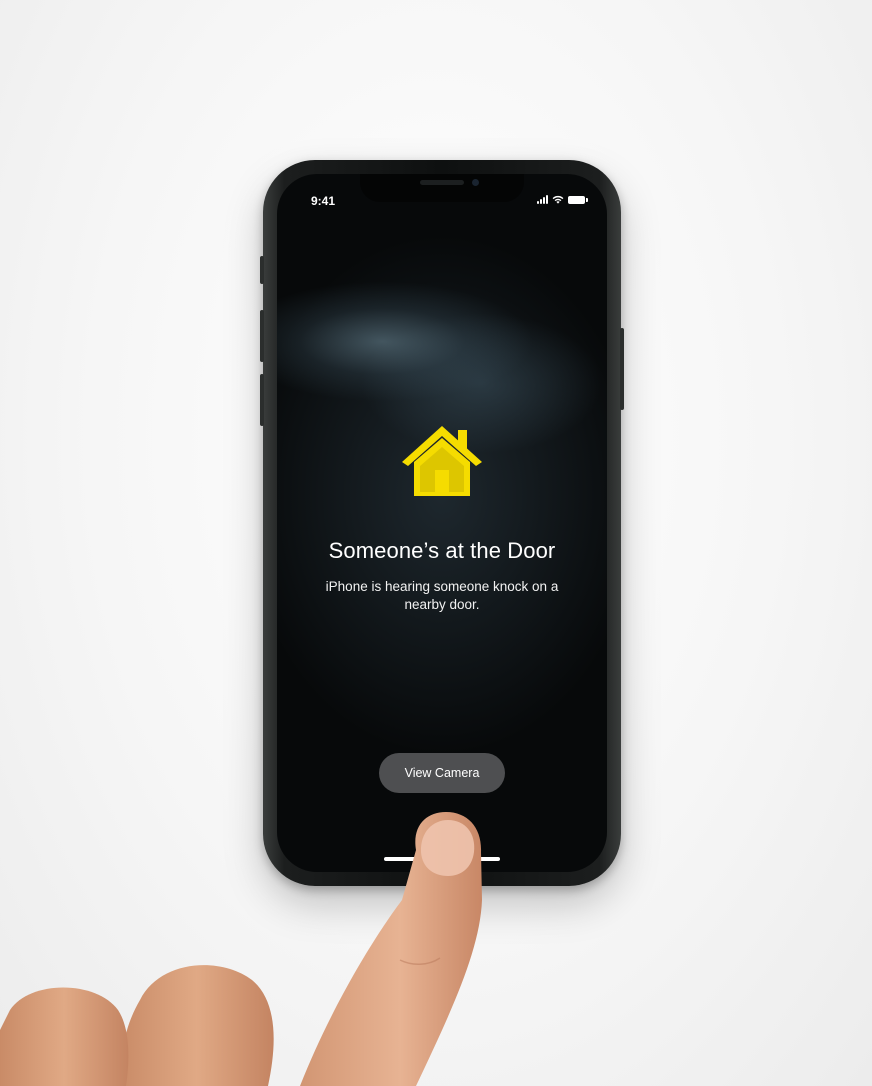 This screenshot has width=872, height=1086. I want to click on view-camera-button: View Camera, so click(442, 773).